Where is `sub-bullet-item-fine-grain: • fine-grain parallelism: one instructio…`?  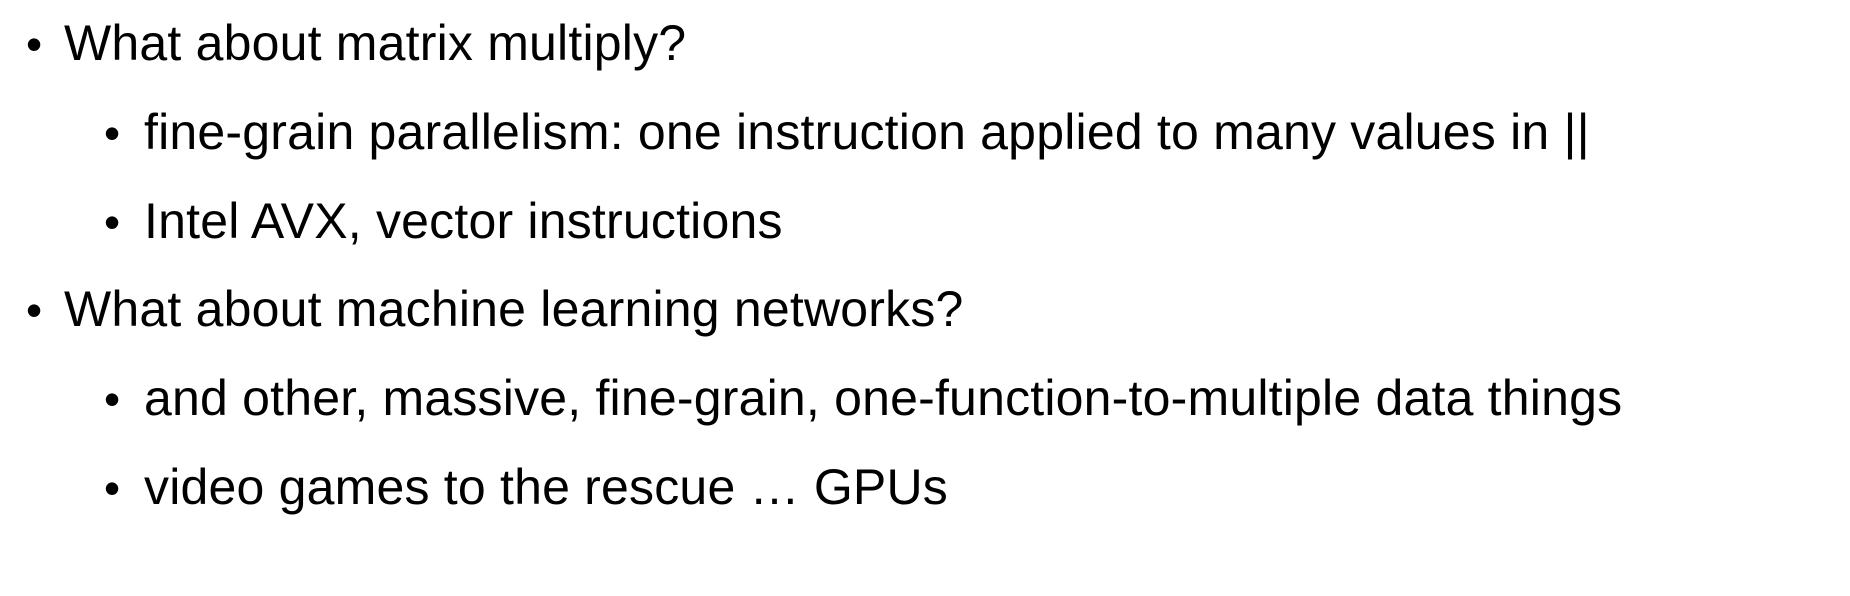 sub-bullet-item-fine-grain: • fine-grain parallelism: one instructio… is located at coordinates (847, 132).